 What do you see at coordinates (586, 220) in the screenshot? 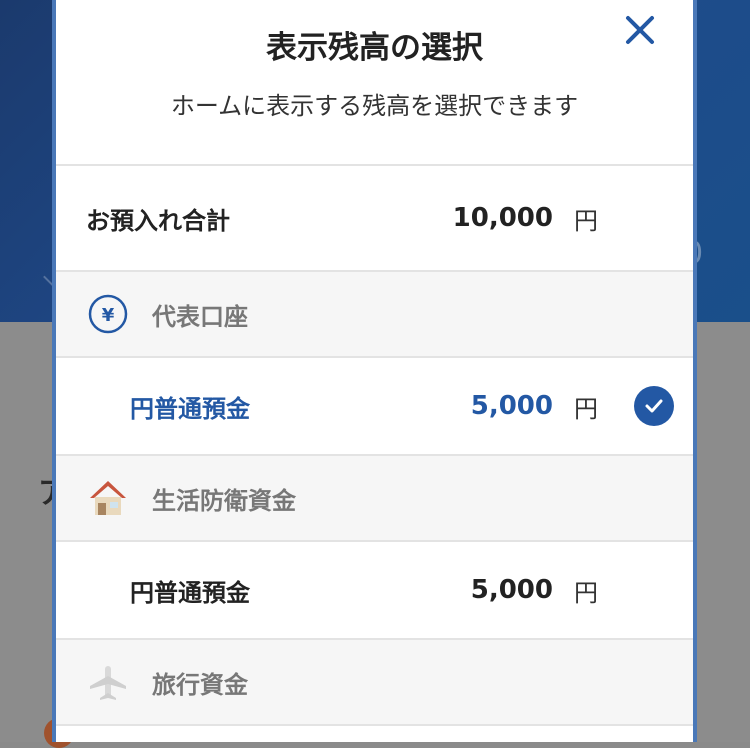
I see `total-unit: 円` at bounding box center [586, 220].